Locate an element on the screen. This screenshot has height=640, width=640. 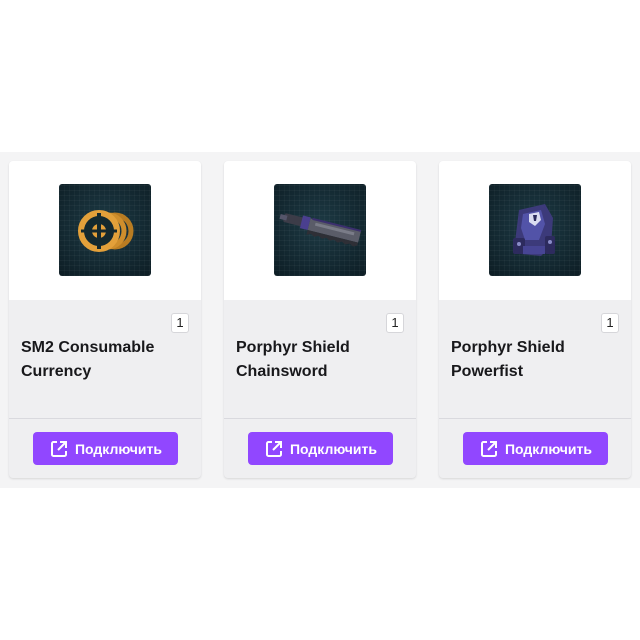
reward-name: SM2 Consumable Currency is located at coordinates (105, 360).